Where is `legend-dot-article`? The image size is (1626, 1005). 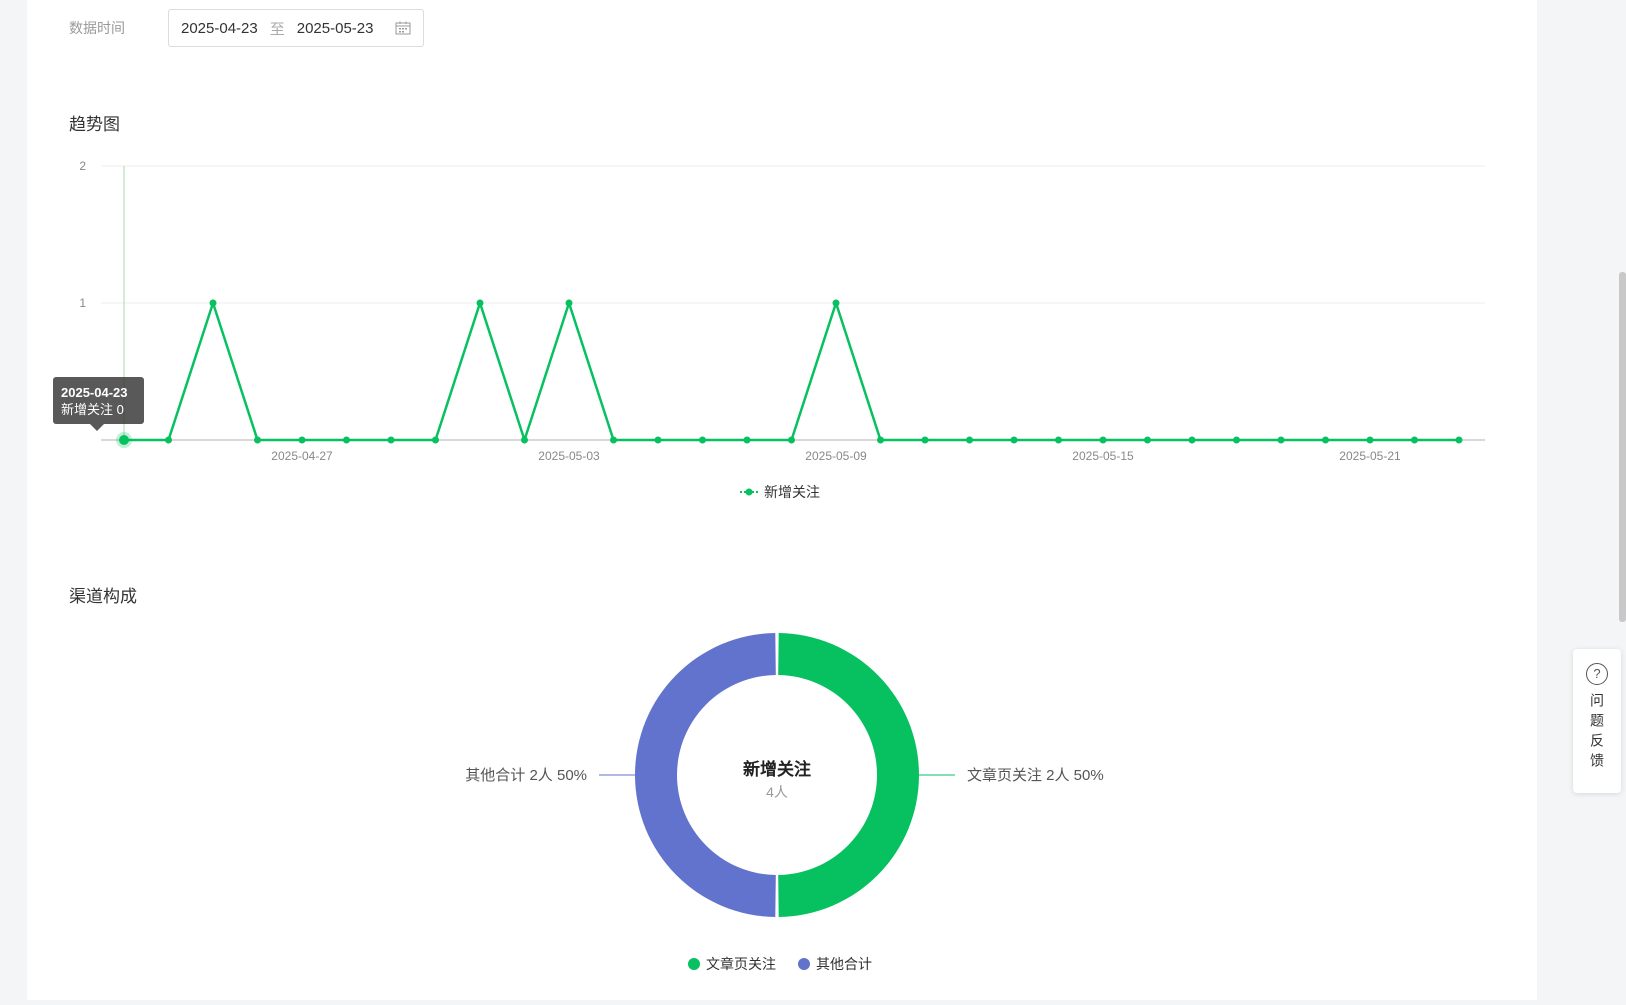 legend-dot-article is located at coordinates (694, 964).